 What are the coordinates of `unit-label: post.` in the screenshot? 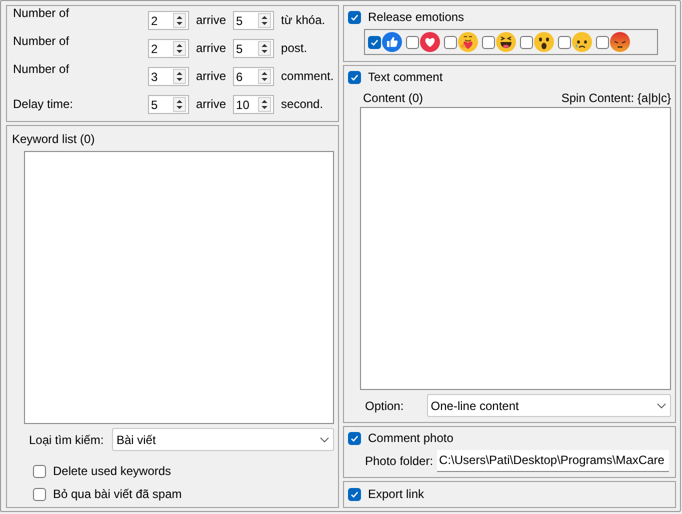 It's located at (294, 48).